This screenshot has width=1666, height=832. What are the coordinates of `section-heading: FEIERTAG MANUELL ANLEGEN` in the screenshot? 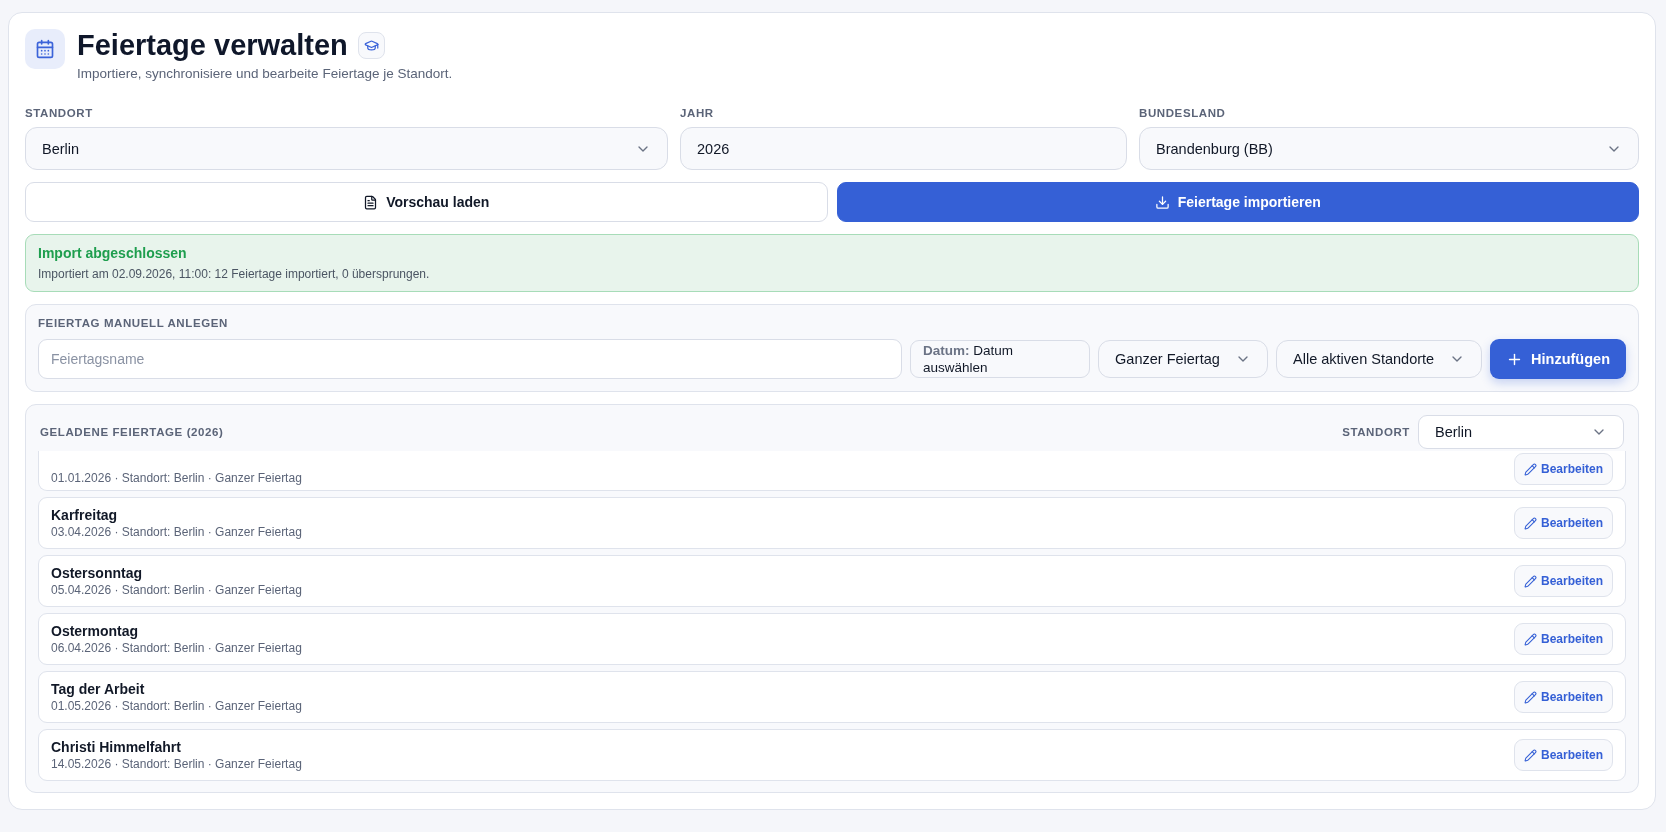 It's located at (133, 323).